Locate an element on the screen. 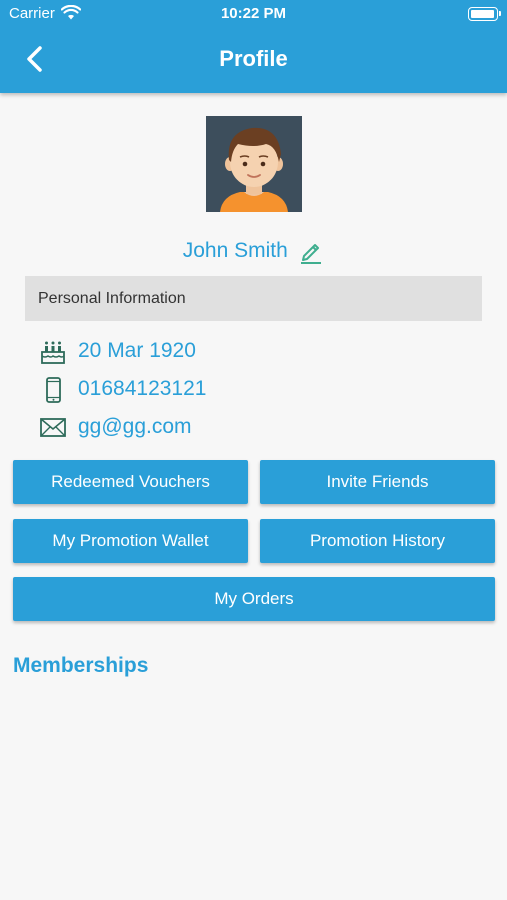 The image size is (507, 900). phone-icon is located at coordinates (53, 390).